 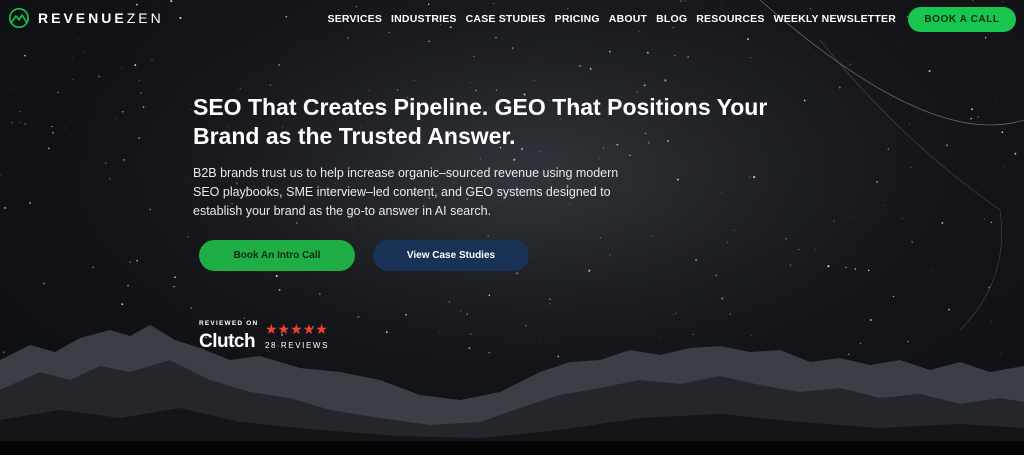 I want to click on nav-case-studies: CASE STUDIES, so click(x=506, y=19).